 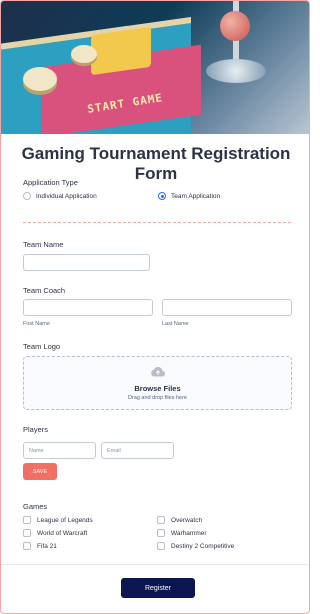 What do you see at coordinates (187, 520) in the screenshot?
I see `checkbox-label: Overwatch` at bounding box center [187, 520].